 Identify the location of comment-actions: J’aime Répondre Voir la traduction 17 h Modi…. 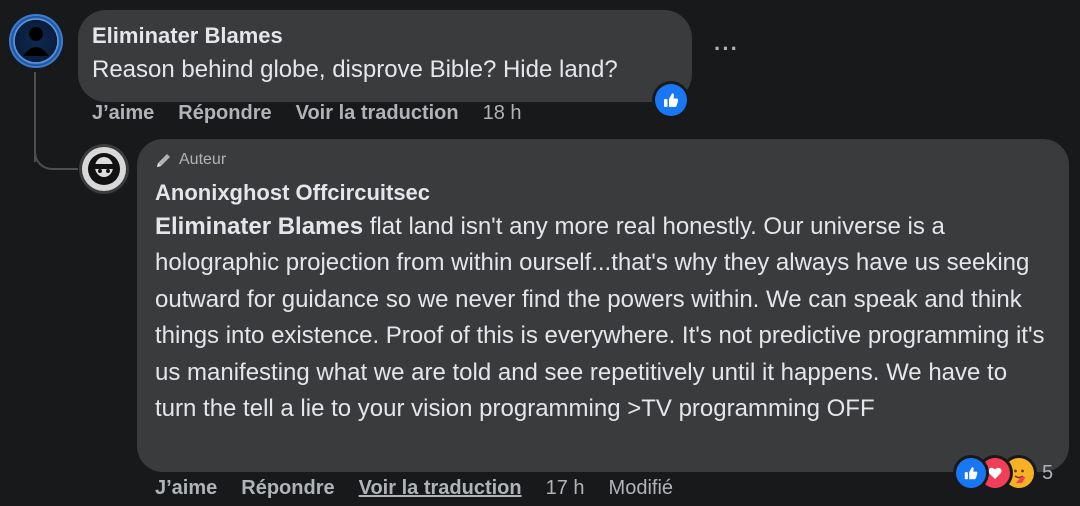
(426, 488).